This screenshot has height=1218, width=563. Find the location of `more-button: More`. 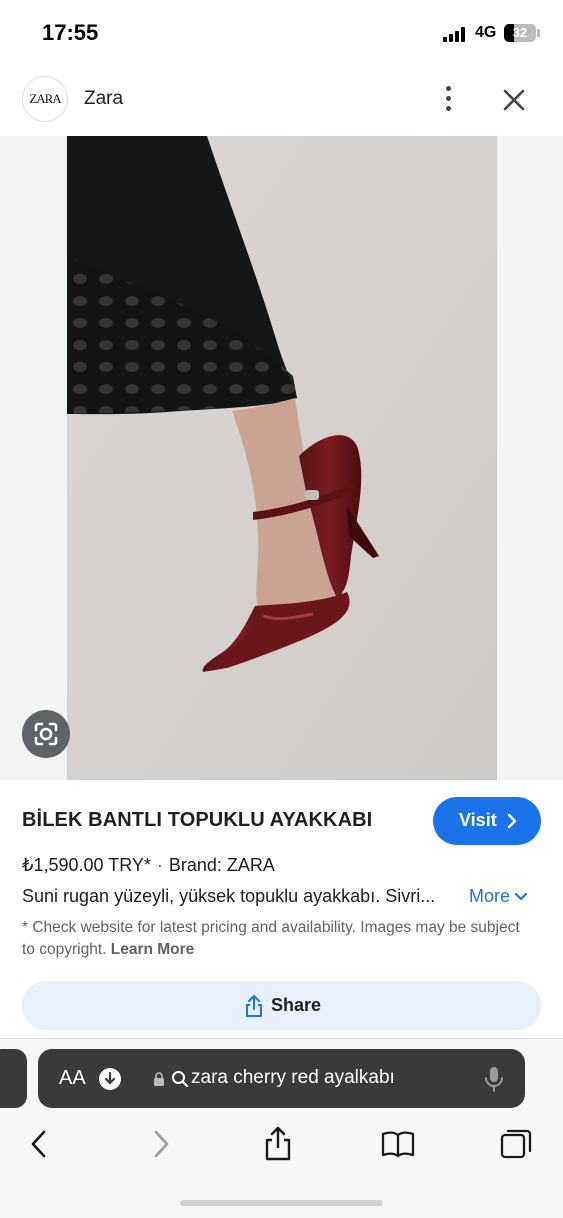

more-button: More is located at coordinates (498, 896).